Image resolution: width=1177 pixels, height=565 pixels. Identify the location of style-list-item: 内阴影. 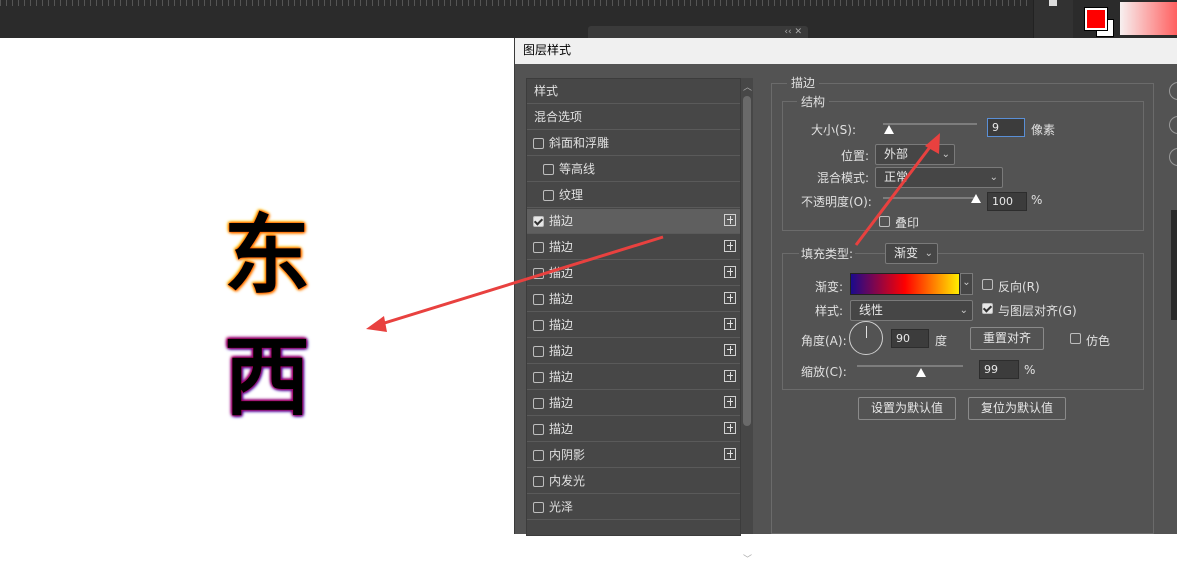
(633, 455).